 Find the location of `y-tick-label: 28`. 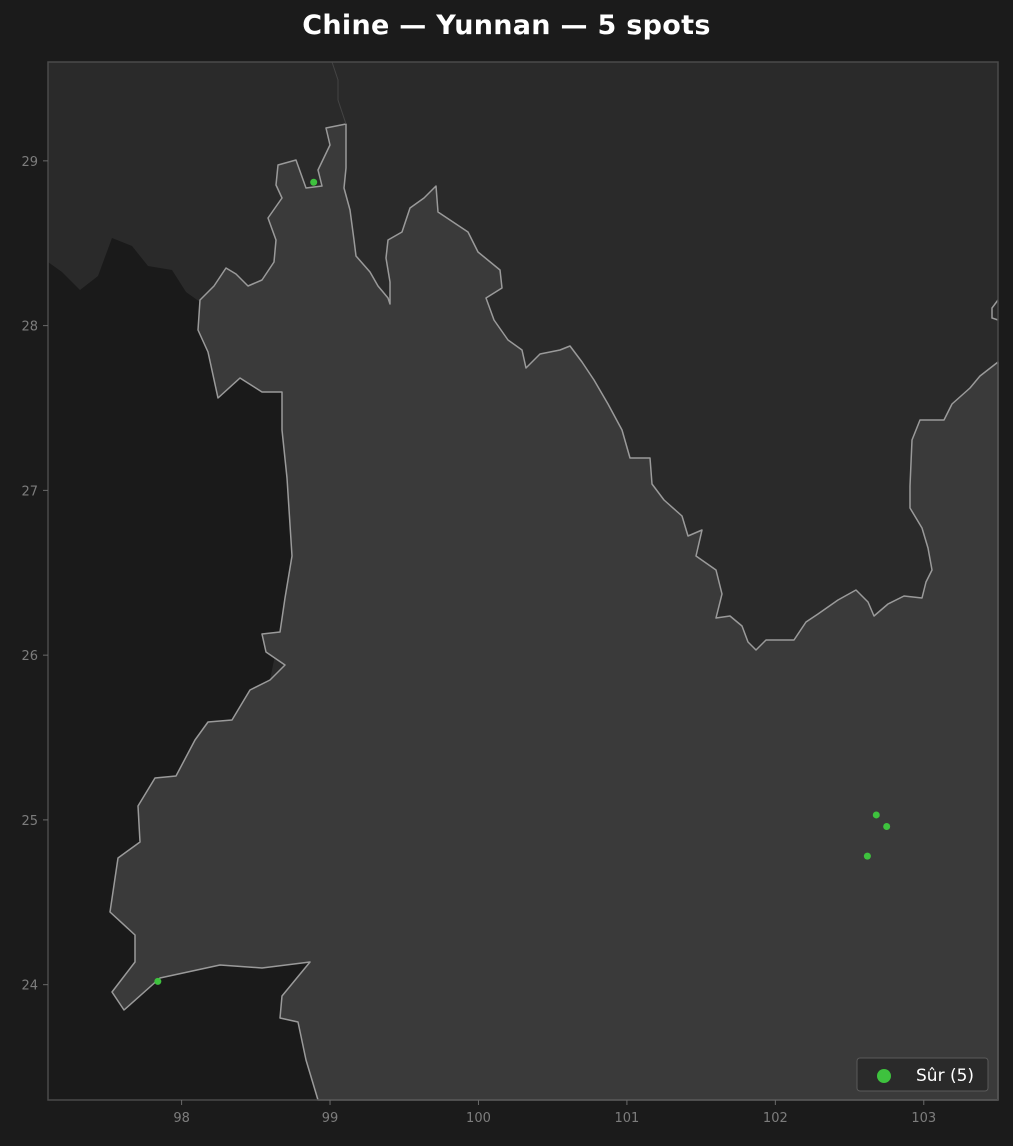

y-tick-label: 28 is located at coordinates (29, 327).